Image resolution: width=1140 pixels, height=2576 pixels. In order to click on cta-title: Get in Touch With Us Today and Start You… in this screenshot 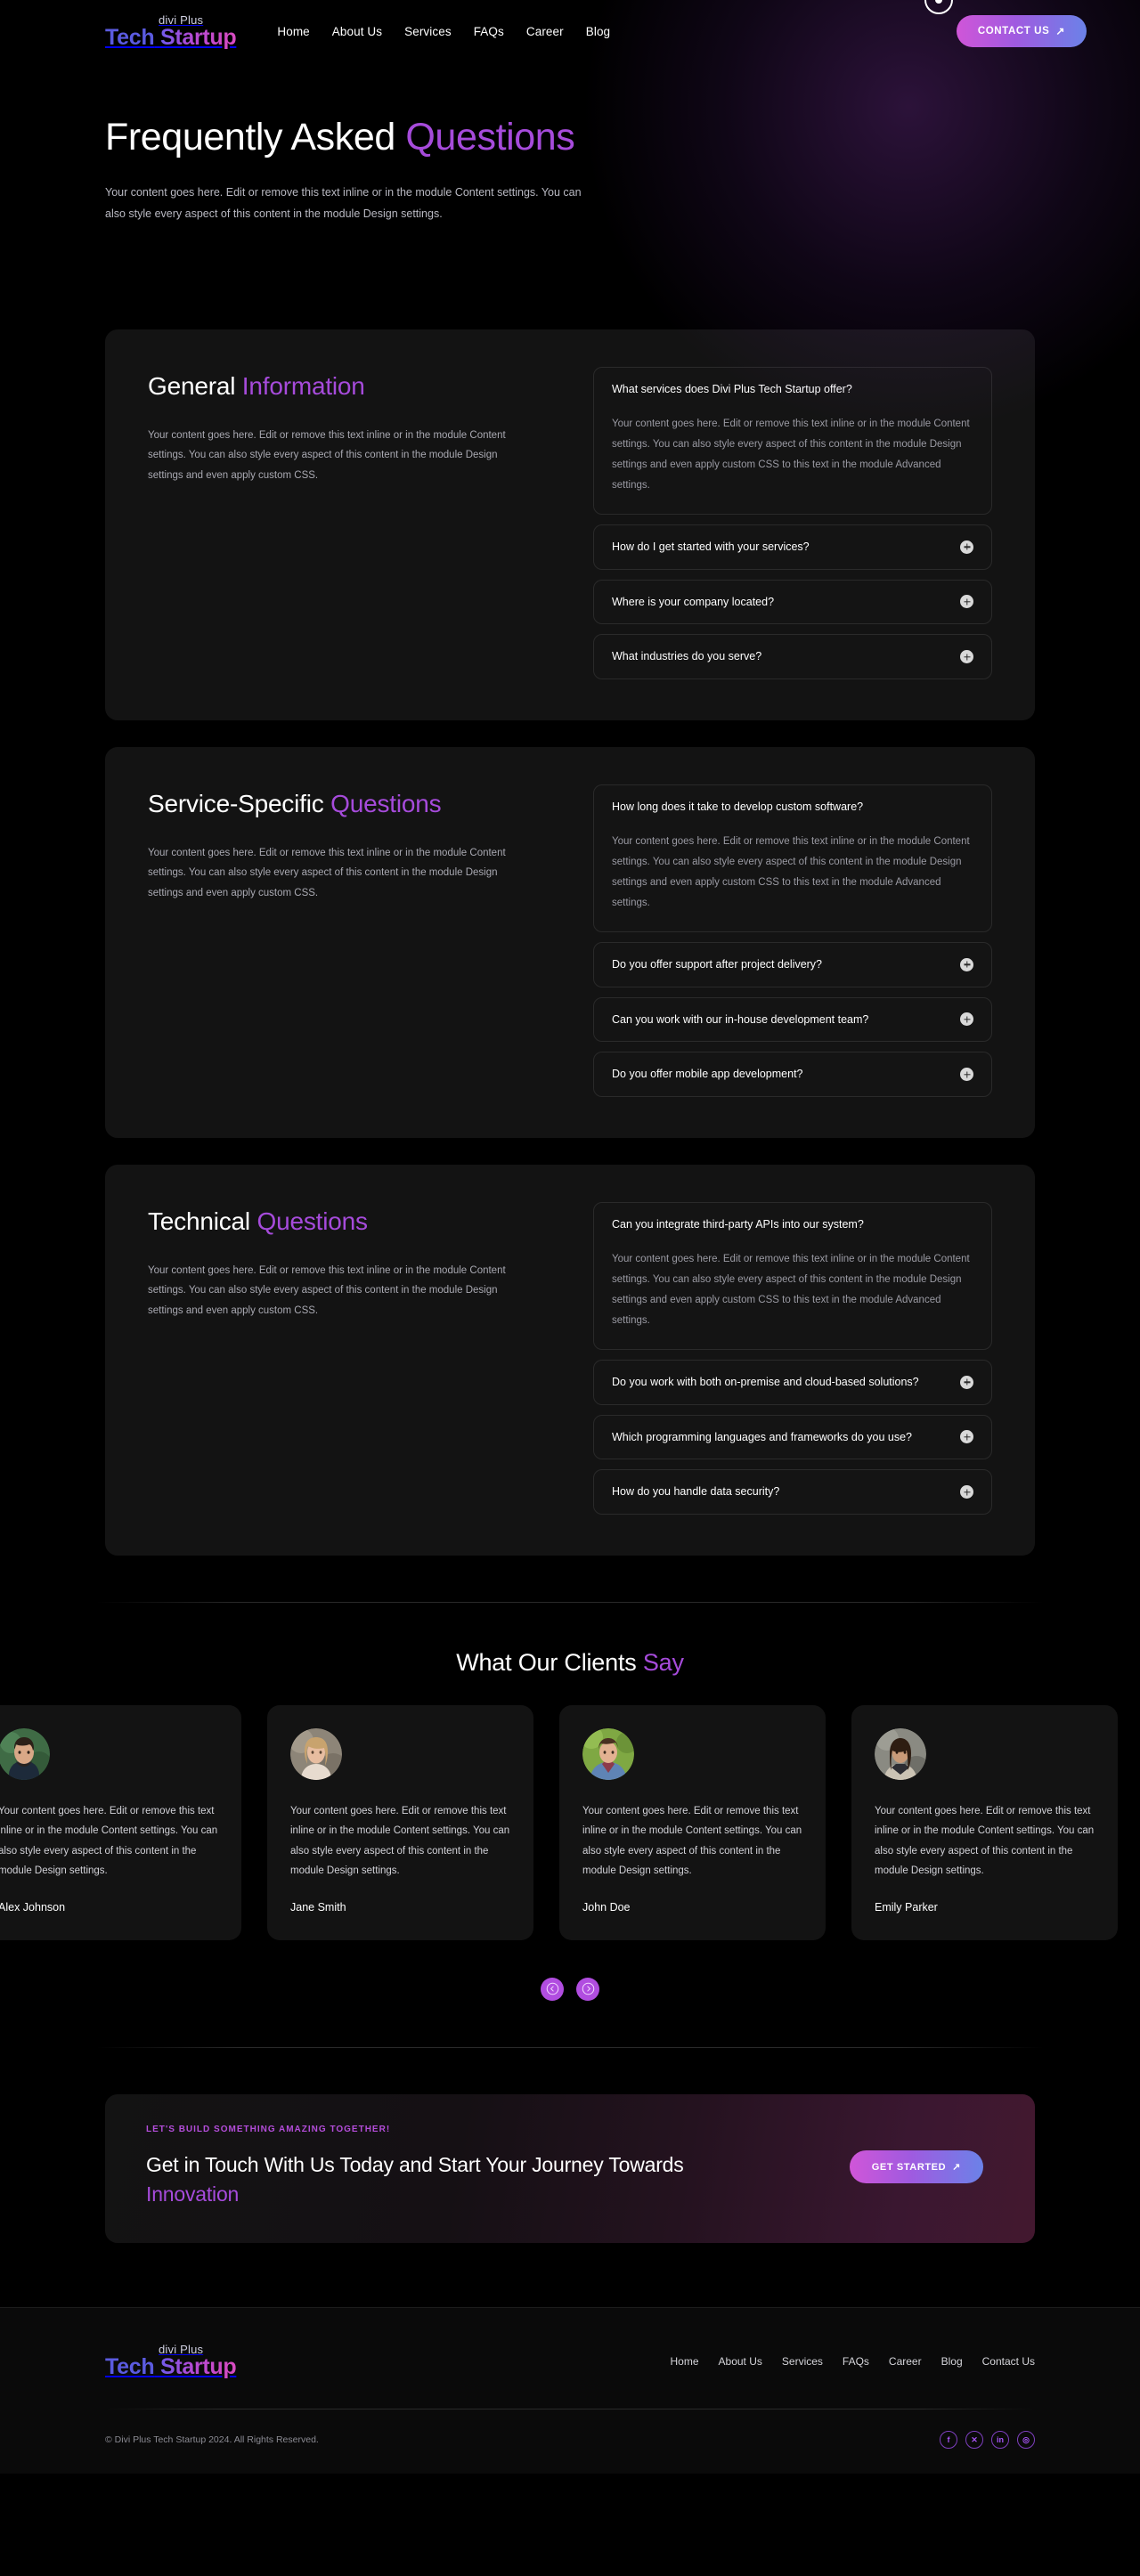, I will do `click(431, 2180)`.